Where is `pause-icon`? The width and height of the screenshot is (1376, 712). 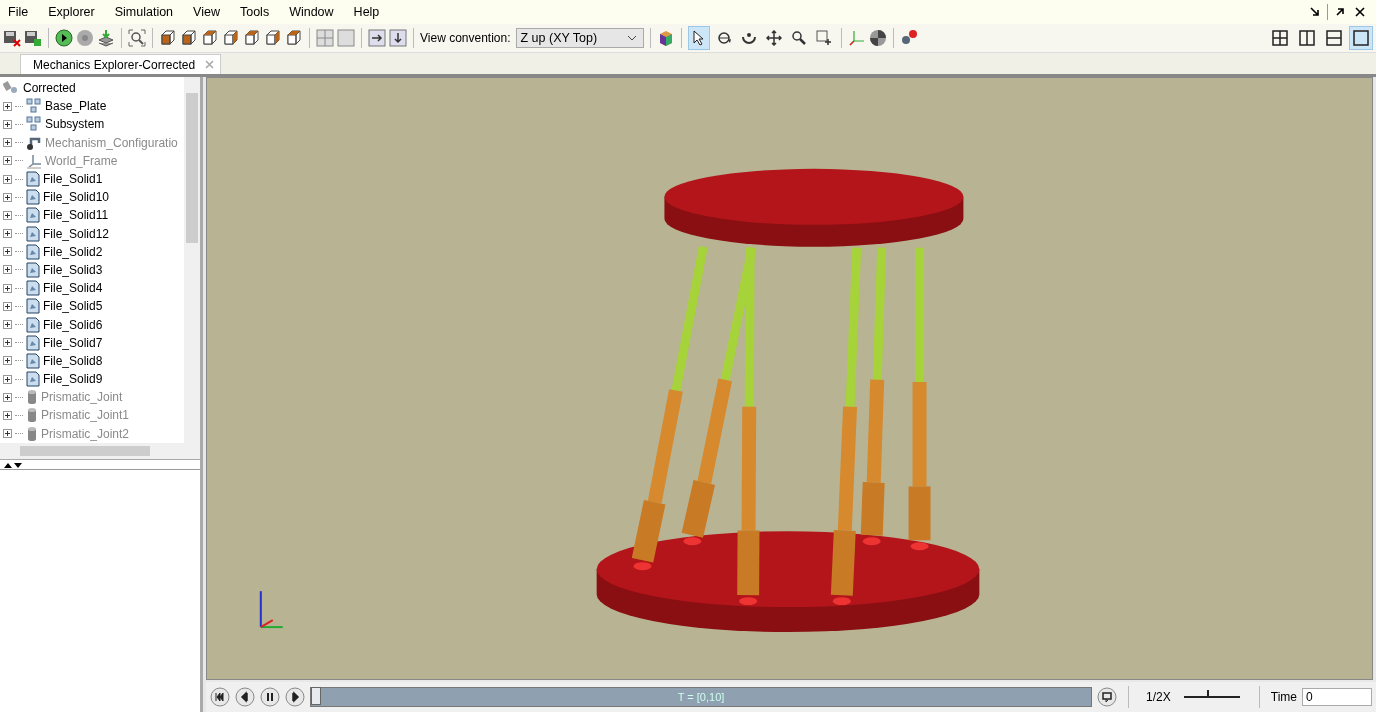
pause-icon is located at coordinates (270, 697).